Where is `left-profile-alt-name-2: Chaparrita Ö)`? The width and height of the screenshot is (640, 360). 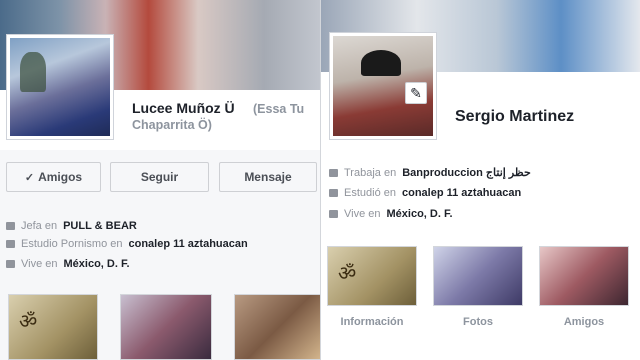
left-profile-alt-name-2: Chaparrita Ö) is located at coordinates (172, 125).